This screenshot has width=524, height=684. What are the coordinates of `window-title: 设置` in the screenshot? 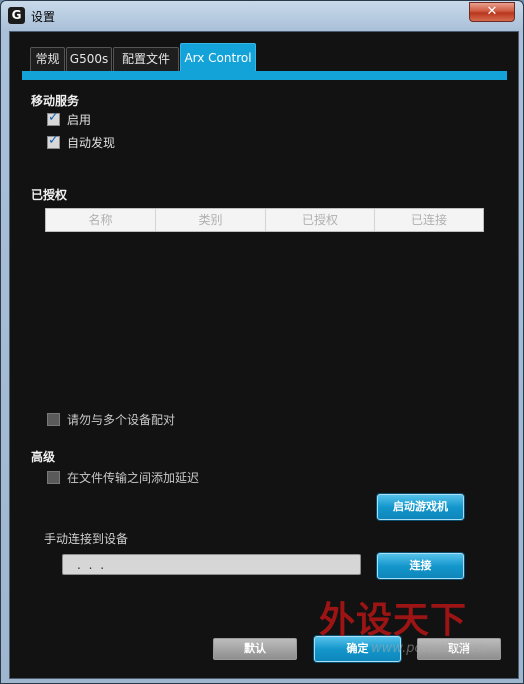 It's located at (43, 17).